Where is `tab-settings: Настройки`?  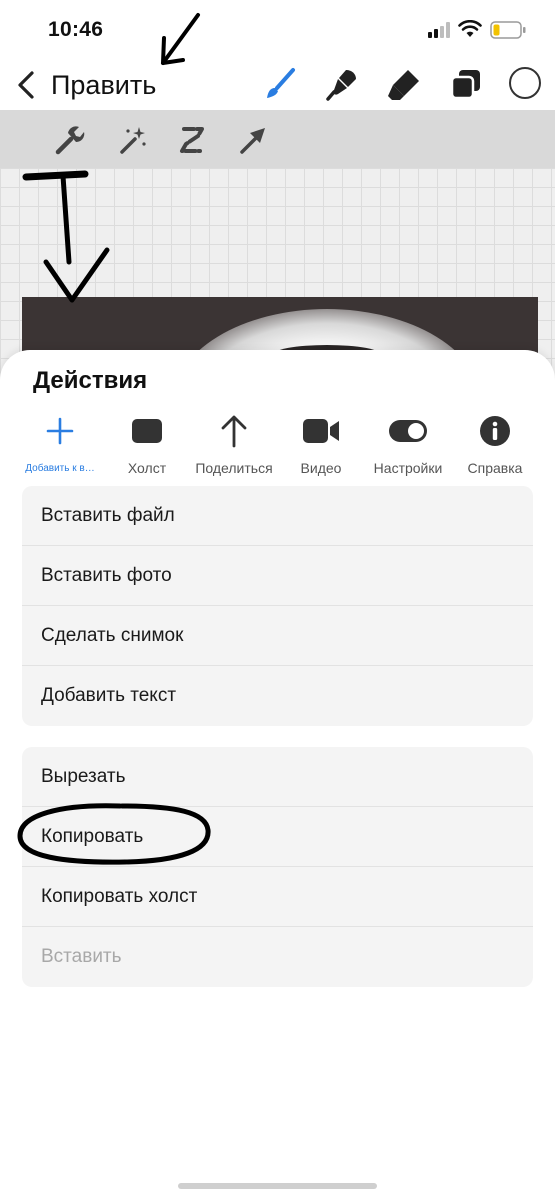 tab-settings: Настройки is located at coordinates (408, 445).